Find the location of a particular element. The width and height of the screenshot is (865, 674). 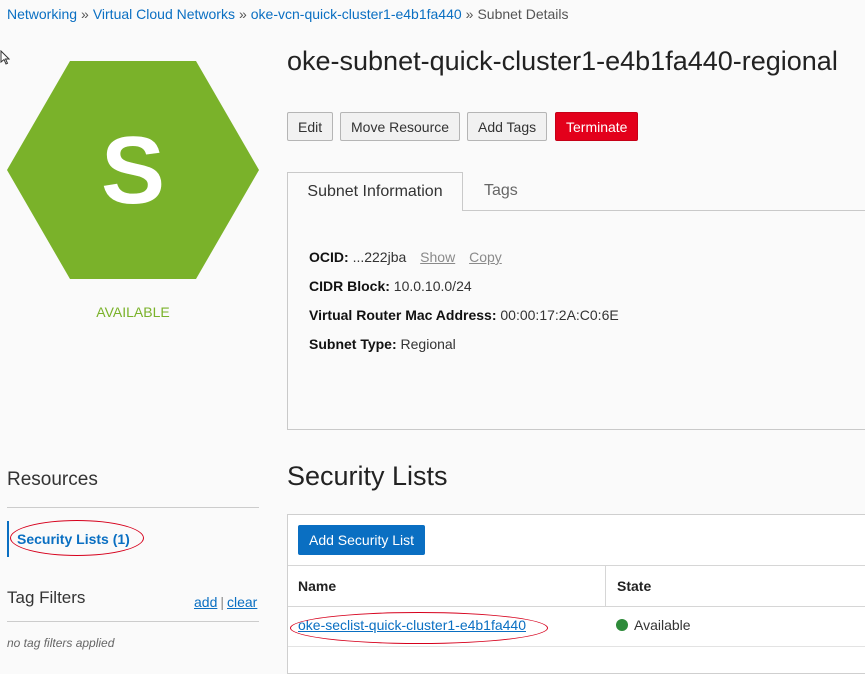

subnet-hexagon-letter: S is located at coordinates (133, 170).